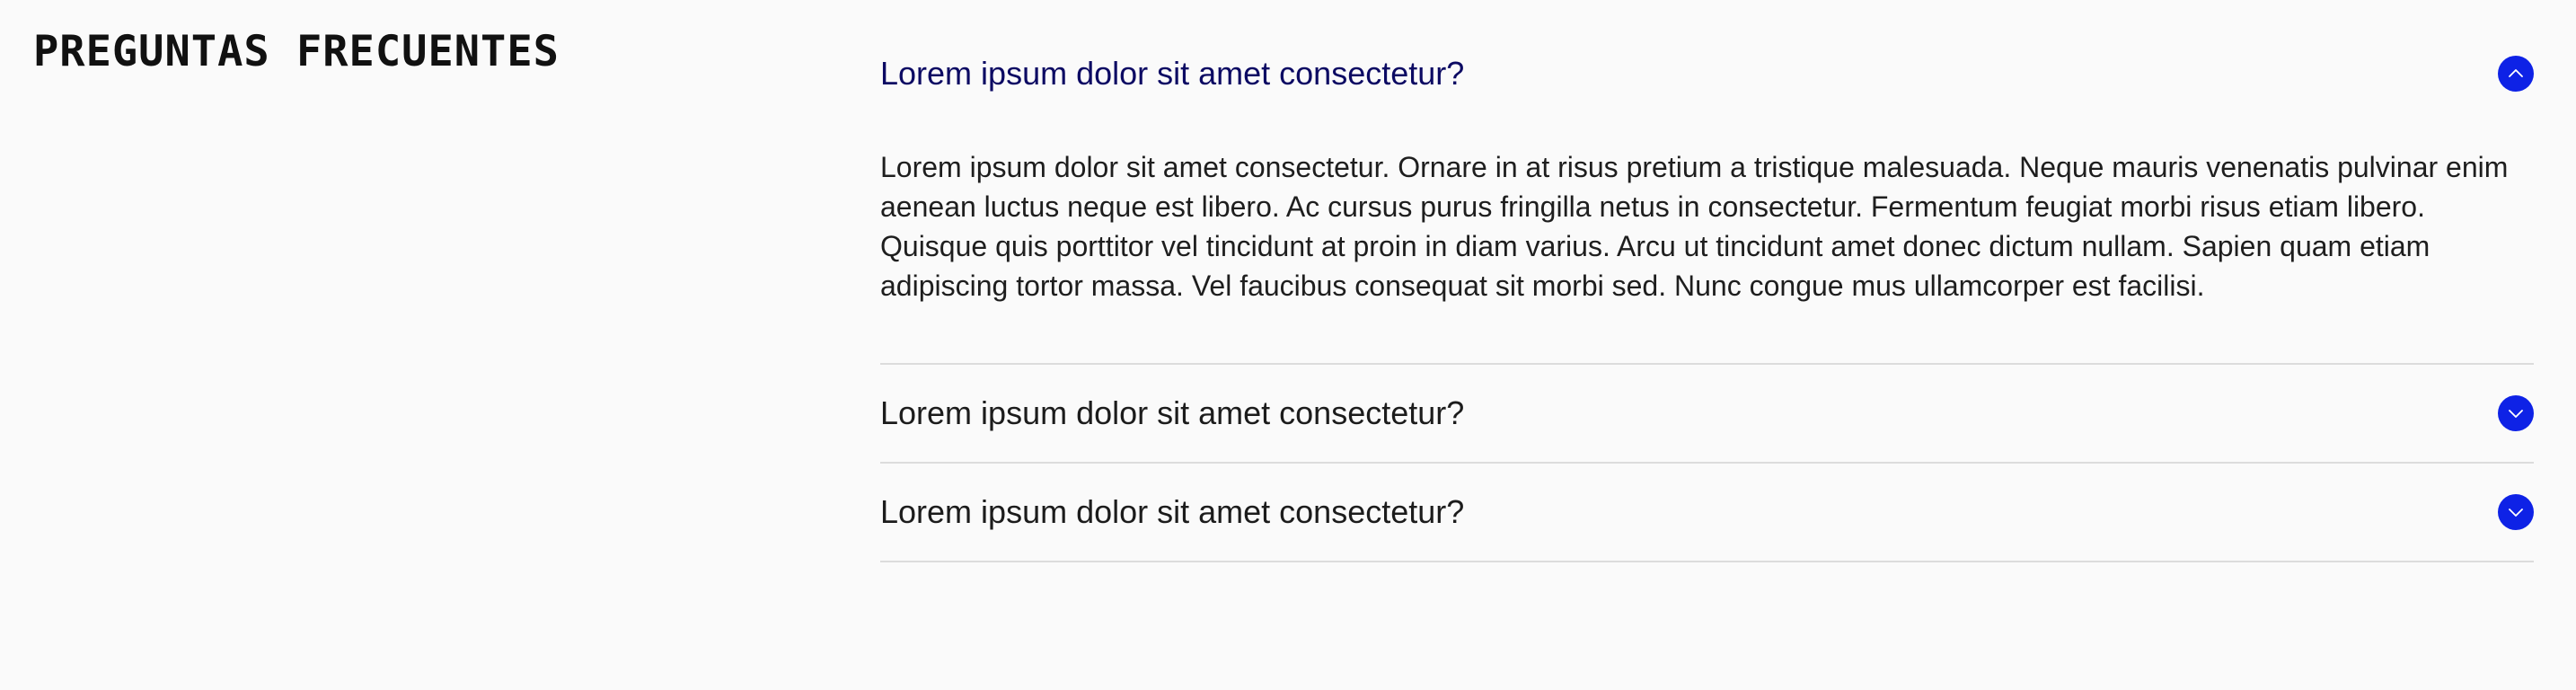 This screenshot has height=690, width=2576. I want to click on faq-item-3: Lorem ipsum dolor sit amet consectetur?, so click(1707, 512).